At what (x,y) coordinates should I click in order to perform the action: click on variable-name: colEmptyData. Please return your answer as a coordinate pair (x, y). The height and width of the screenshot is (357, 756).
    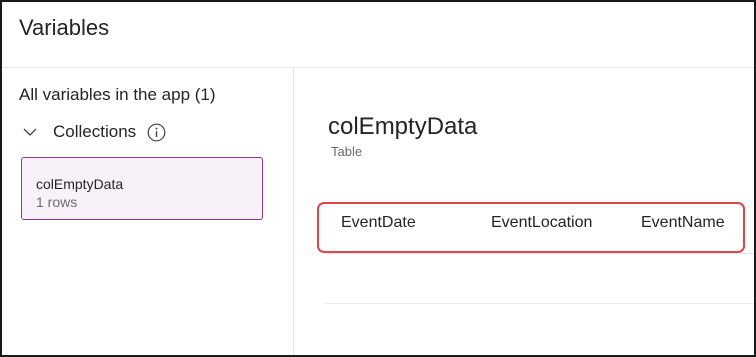
    Looking at the image, I should click on (80, 184).